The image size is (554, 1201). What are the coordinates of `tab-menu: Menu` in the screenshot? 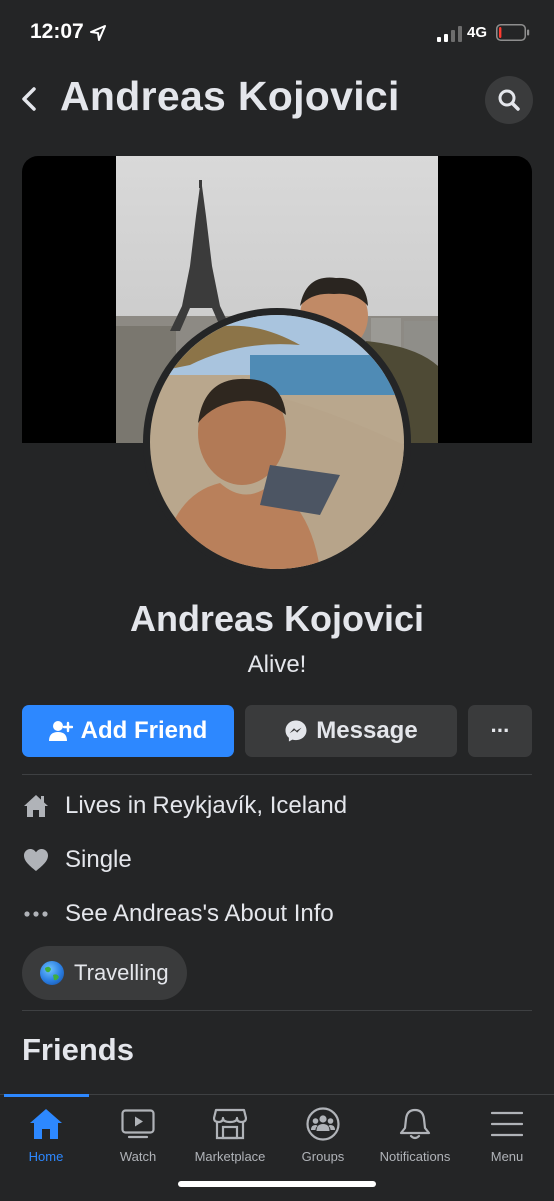 It's located at (507, 1135).